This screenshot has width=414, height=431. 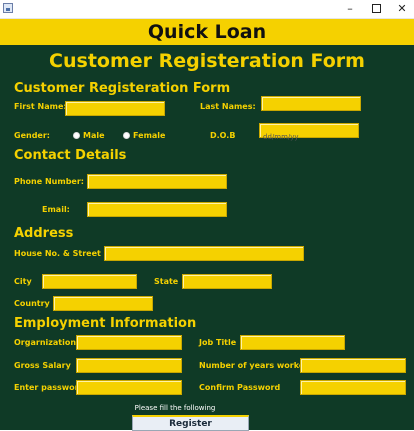 What do you see at coordinates (105, 323) in the screenshot?
I see `section-employment-heading: Employment Information` at bounding box center [105, 323].